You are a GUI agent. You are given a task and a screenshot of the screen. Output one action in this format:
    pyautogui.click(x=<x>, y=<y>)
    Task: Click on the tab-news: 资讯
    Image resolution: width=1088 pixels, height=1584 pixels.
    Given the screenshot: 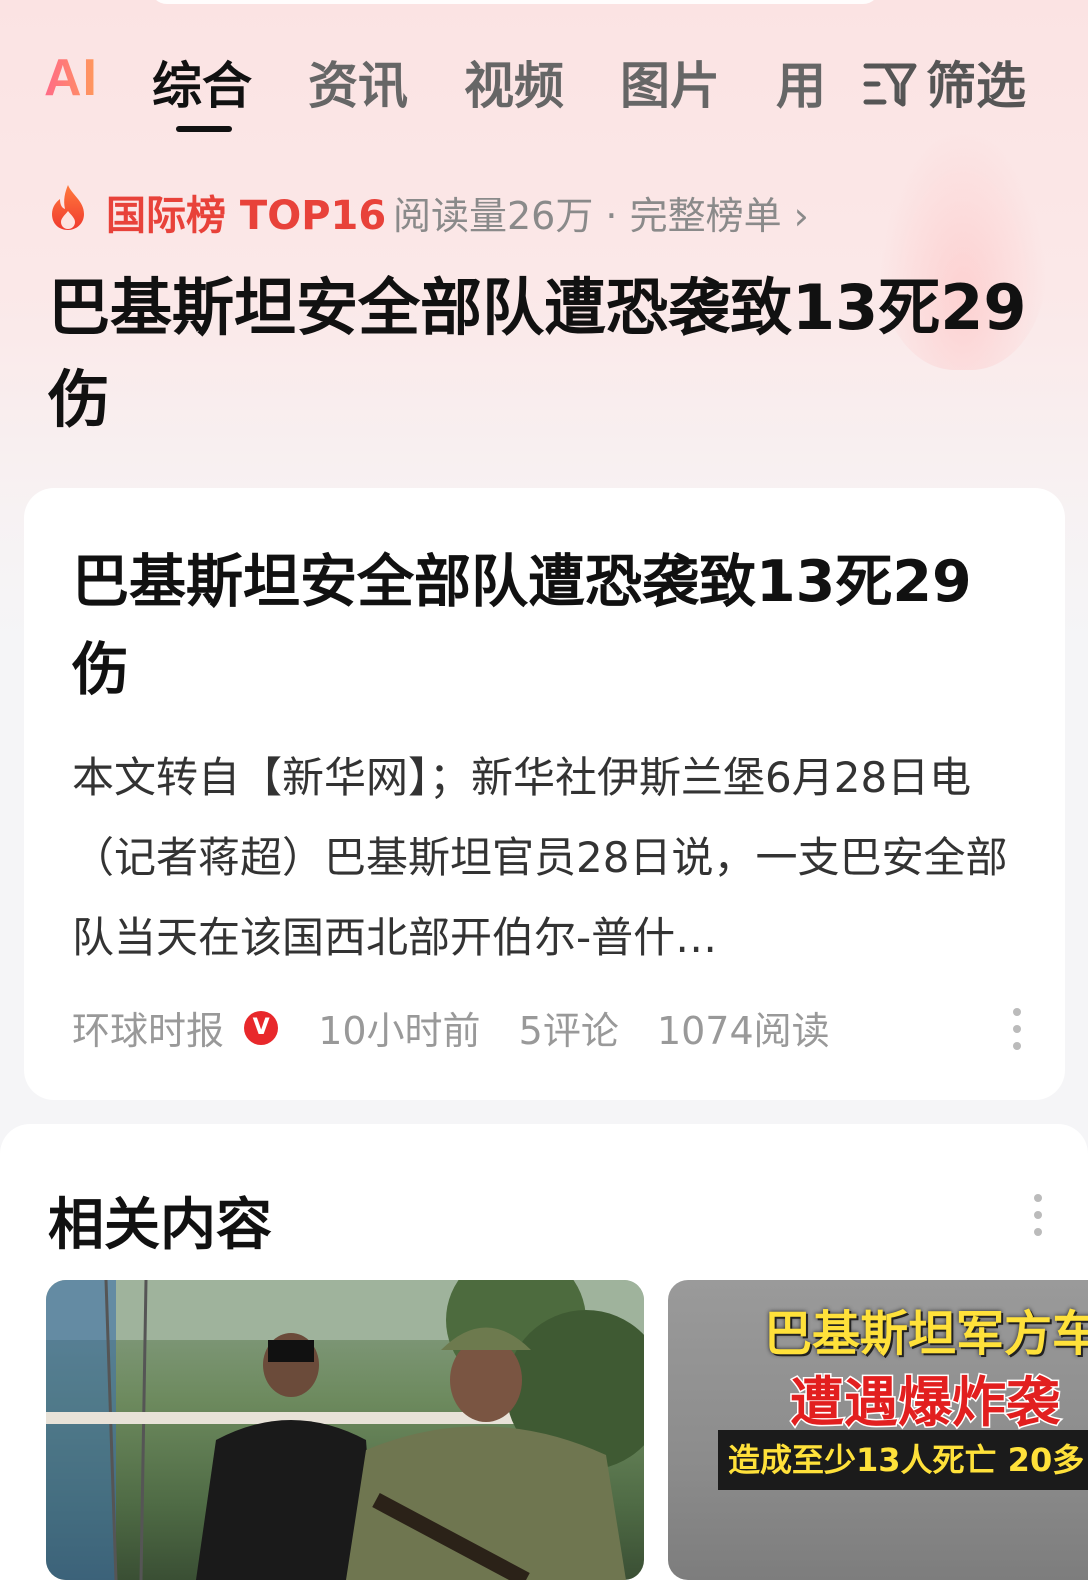 What is the action you would take?
    pyautogui.click(x=358, y=82)
    